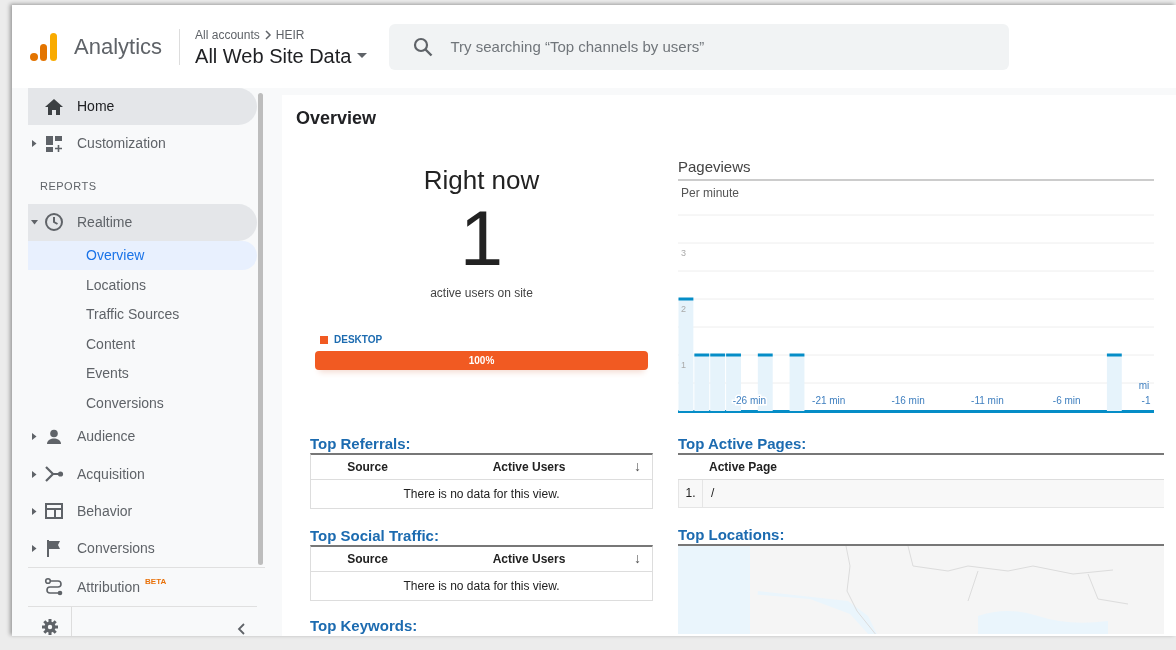 The width and height of the screenshot is (1176, 650). Describe the element at coordinates (142, 474) in the screenshot. I see `nav-item: Acquisition` at that location.